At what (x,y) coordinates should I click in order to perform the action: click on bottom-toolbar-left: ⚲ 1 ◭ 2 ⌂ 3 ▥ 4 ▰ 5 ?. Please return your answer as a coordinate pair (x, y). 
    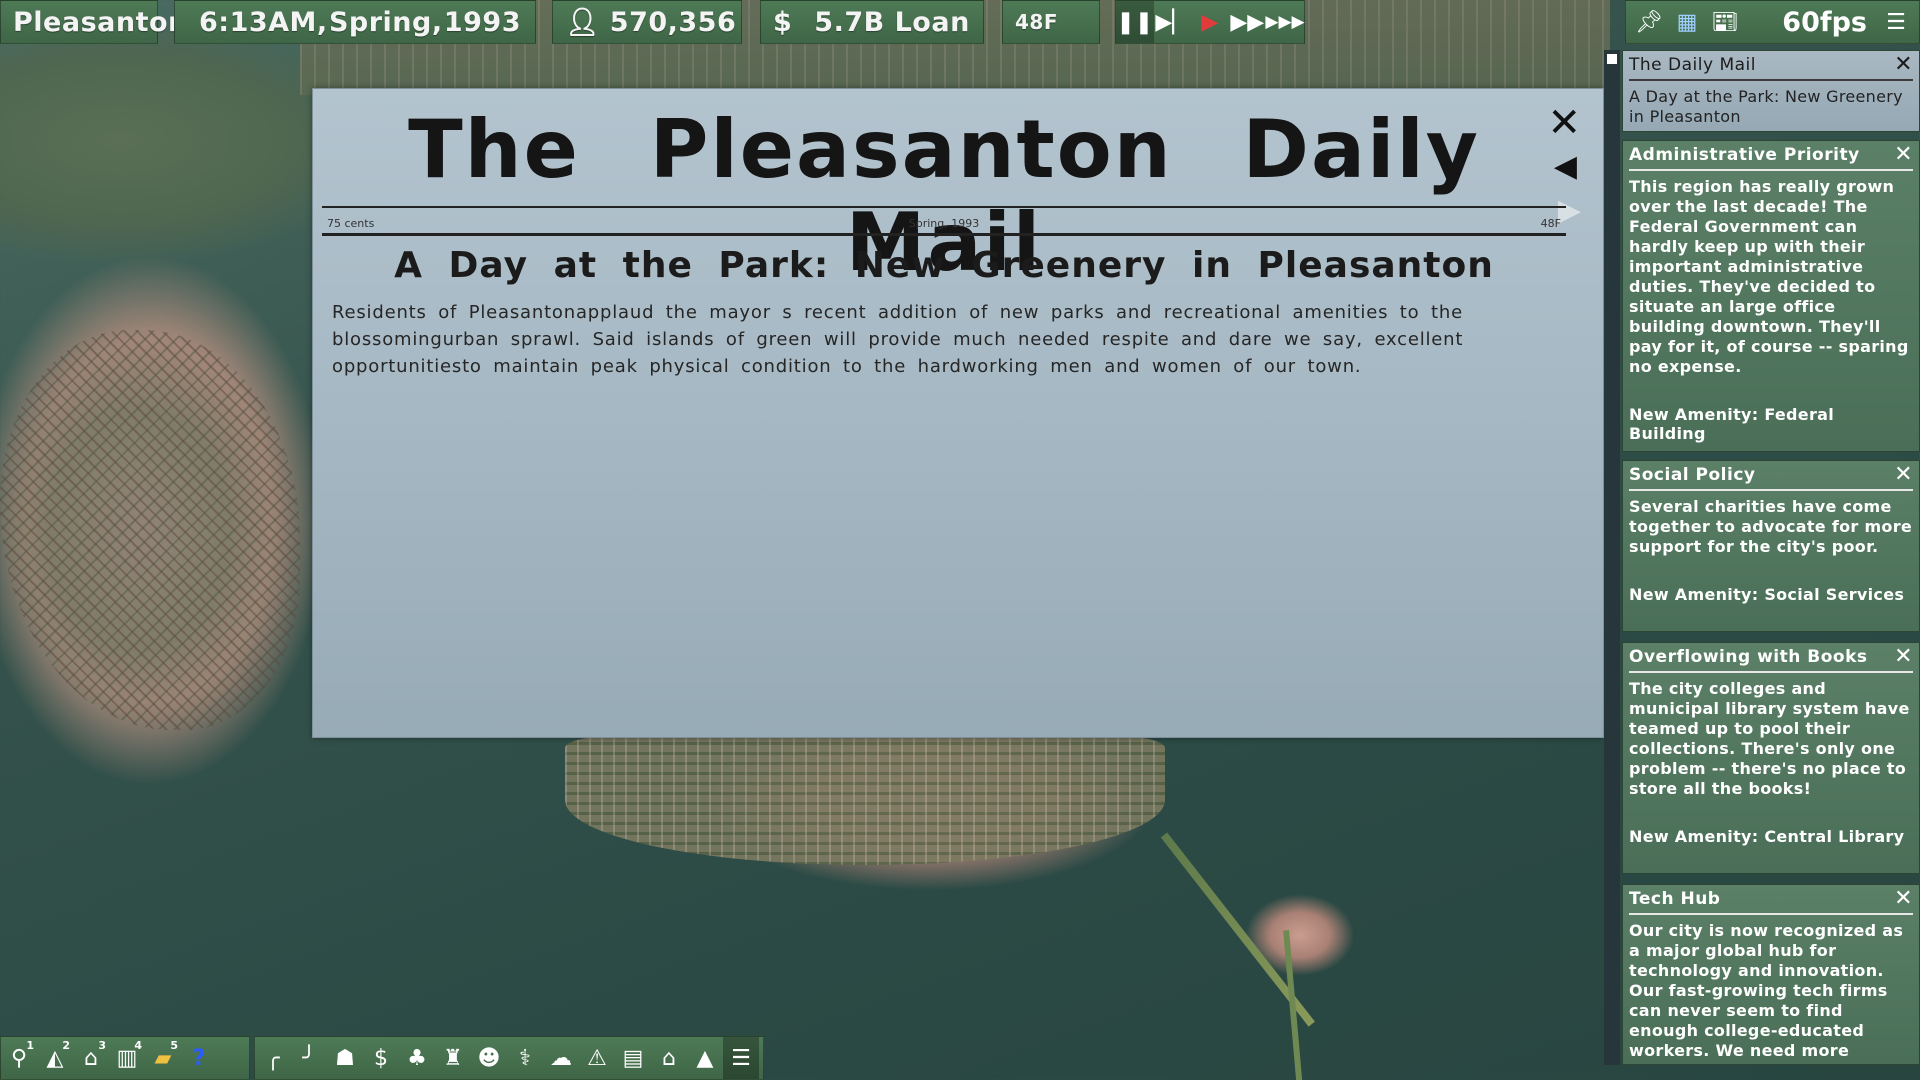
    Looking at the image, I should click on (125, 1058).